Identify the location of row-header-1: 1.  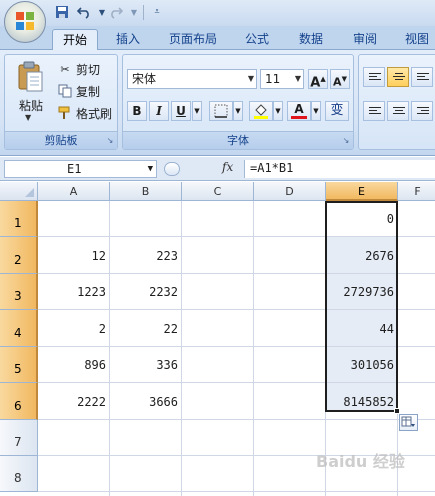
(19, 219).